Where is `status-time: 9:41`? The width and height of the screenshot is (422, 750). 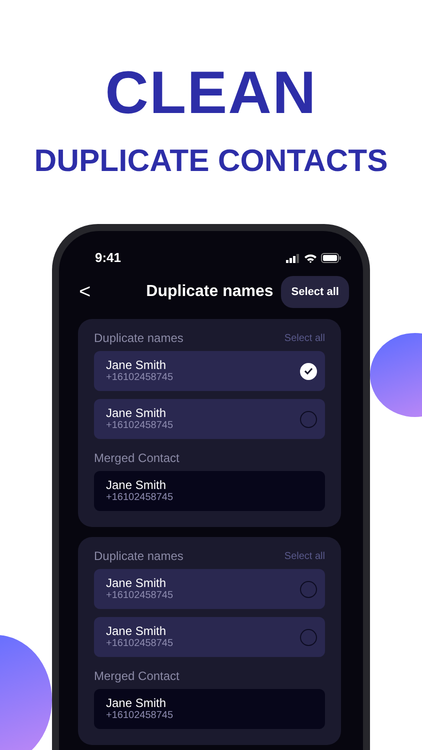 status-time: 9:41 is located at coordinates (108, 258).